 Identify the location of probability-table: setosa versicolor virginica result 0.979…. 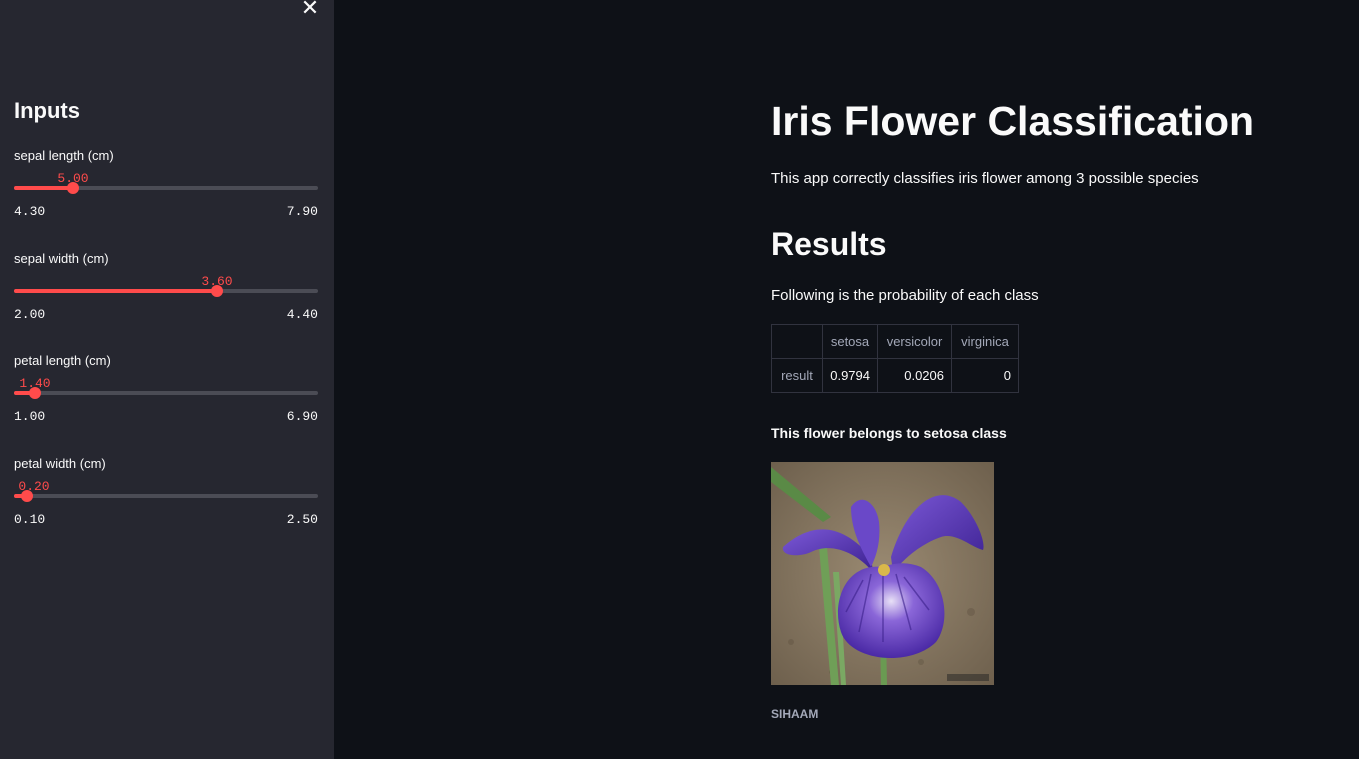
(895, 358).